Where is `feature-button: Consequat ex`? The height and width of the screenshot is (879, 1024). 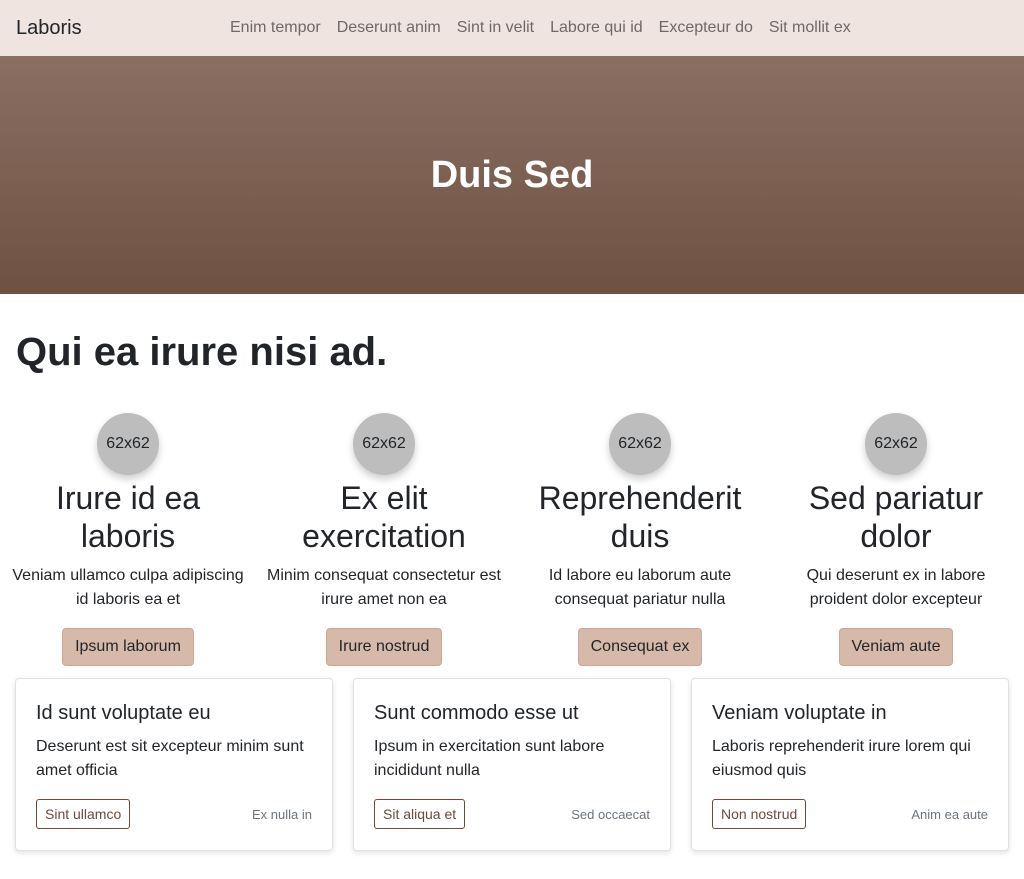 feature-button: Consequat ex is located at coordinates (640, 647).